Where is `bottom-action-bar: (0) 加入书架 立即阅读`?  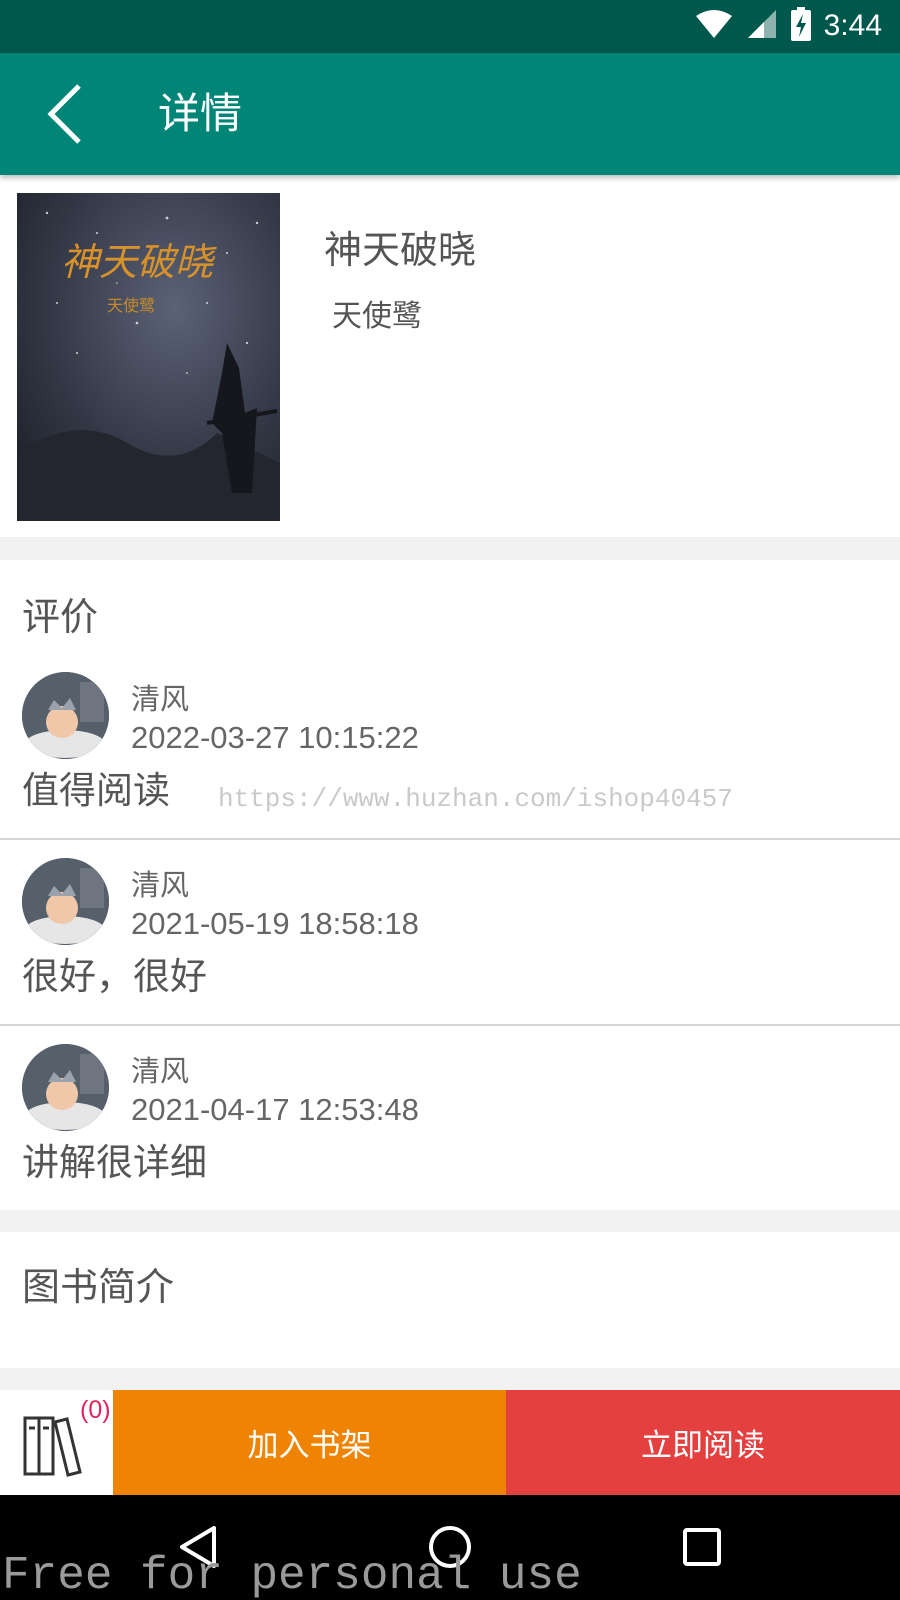 bottom-action-bar: (0) 加入书架 立即阅读 is located at coordinates (450, 1442).